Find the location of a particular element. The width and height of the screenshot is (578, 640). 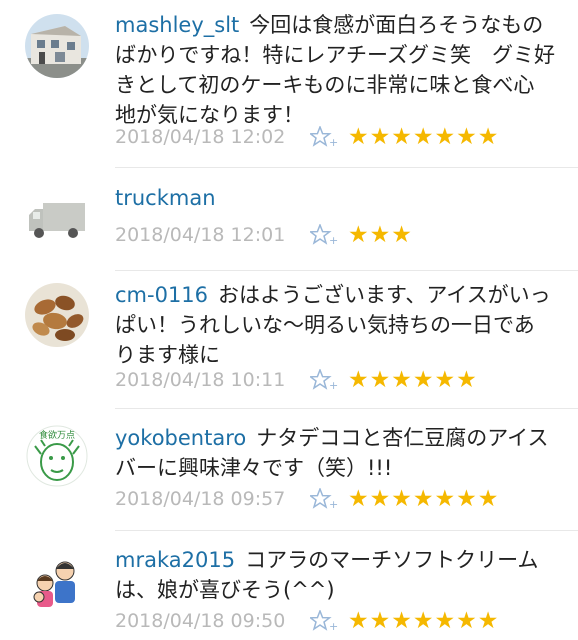

truck-illustration-icon is located at coordinates (57, 217).